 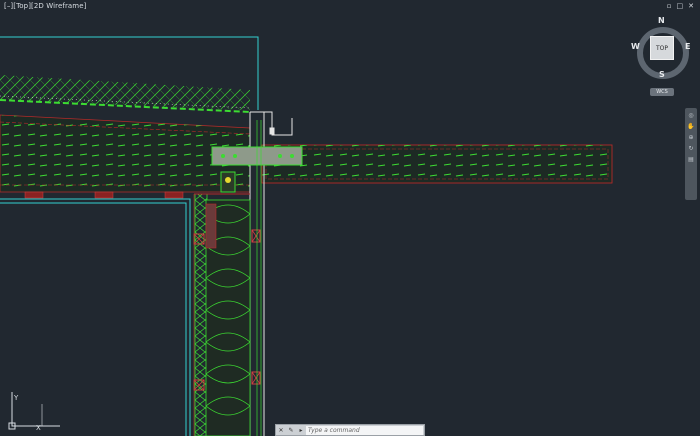 I want to click on showmotion-icon: ▤, so click(x=691, y=160).